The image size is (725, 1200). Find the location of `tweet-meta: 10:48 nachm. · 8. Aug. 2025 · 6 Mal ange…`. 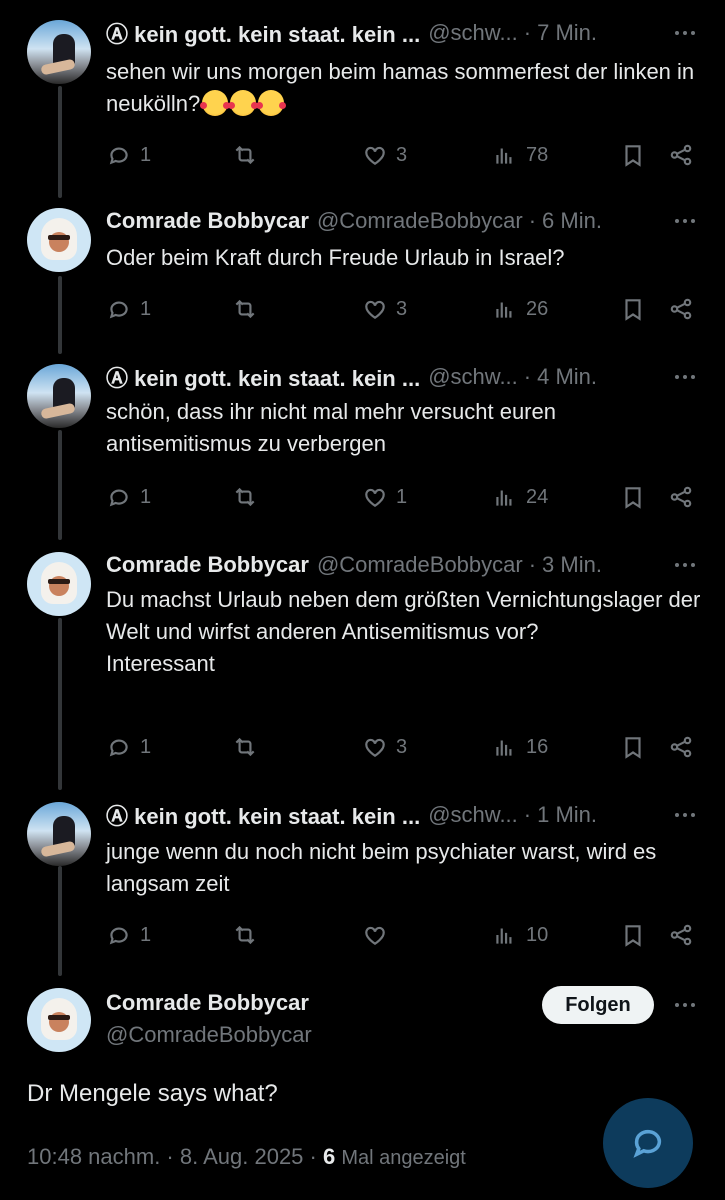

tweet-meta: 10:48 nachm. · 8. Aug. 2025 · 6 Mal ange… is located at coordinates (246, 1157).